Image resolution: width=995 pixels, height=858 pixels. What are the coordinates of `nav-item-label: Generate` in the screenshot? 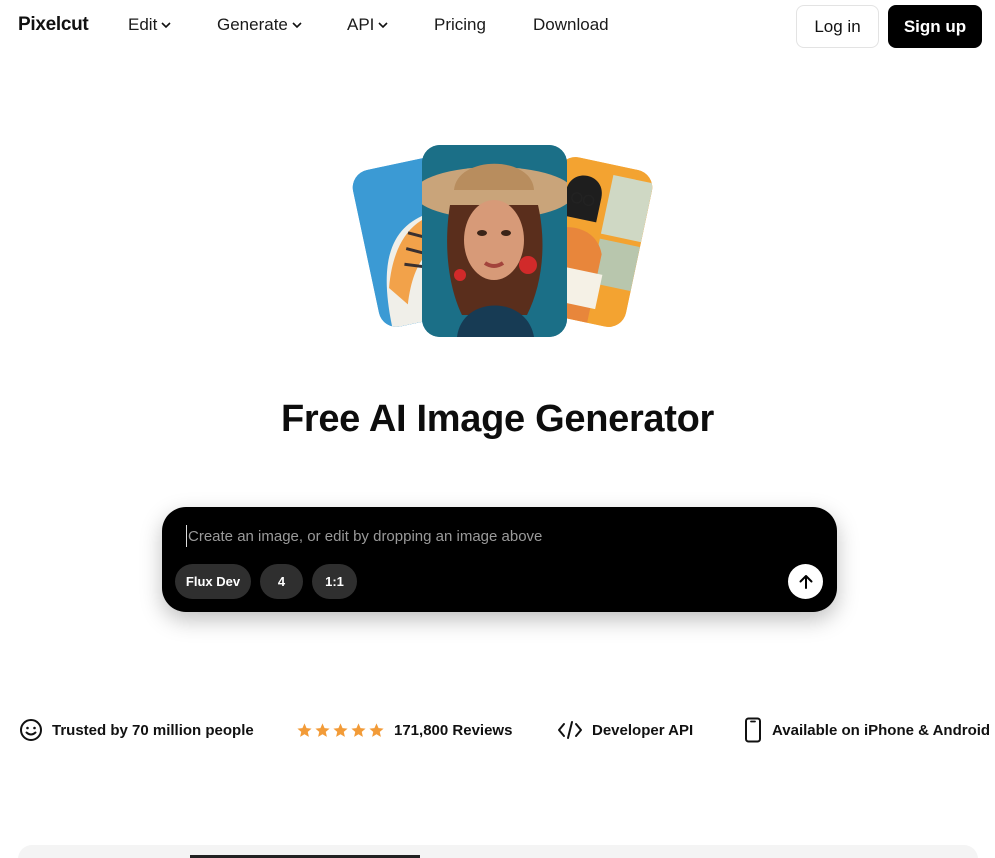 It's located at (252, 24).